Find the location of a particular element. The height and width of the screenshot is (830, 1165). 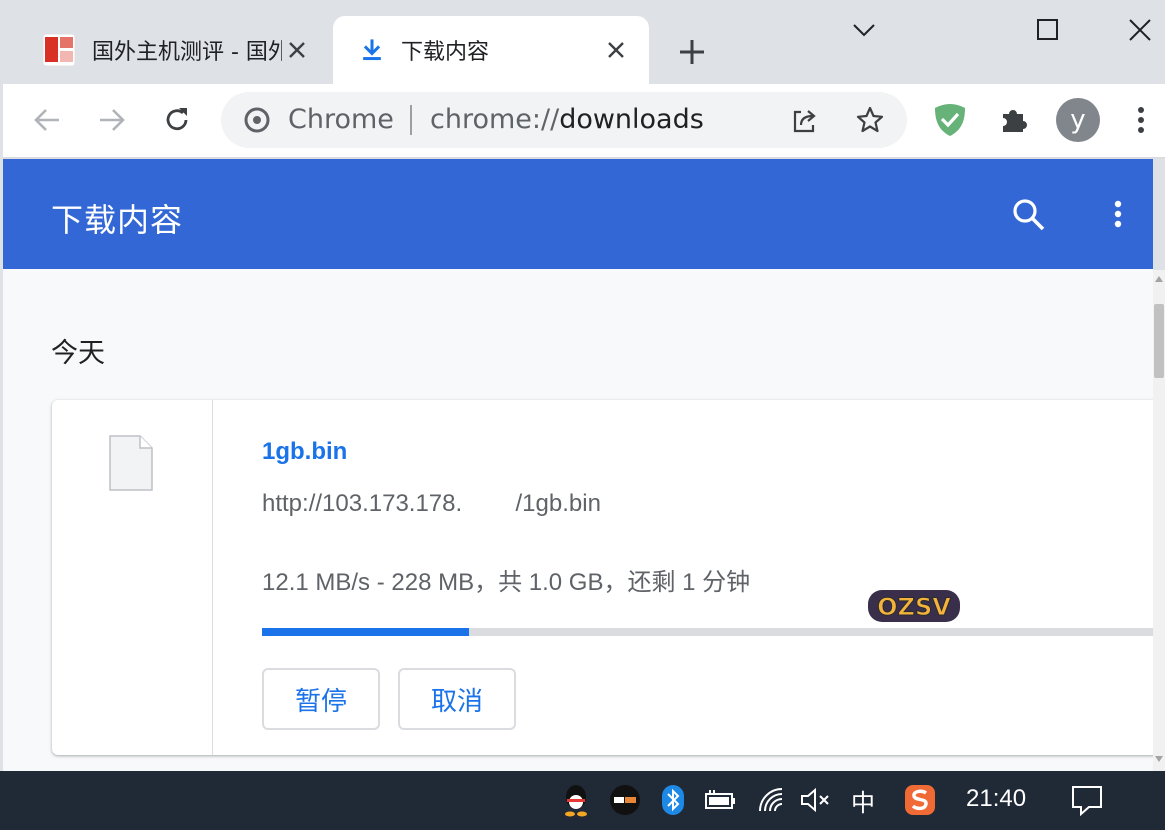

download-icon is located at coordinates (372, 50).